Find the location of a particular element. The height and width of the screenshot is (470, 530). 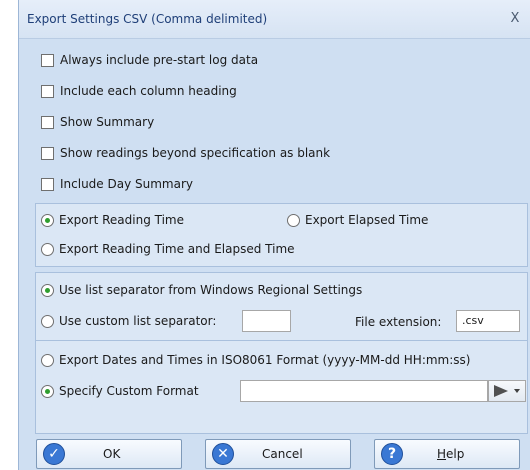

reading-and-elapsed-option: Export Reading Time and Elapsed Time is located at coordinates (168, 250).